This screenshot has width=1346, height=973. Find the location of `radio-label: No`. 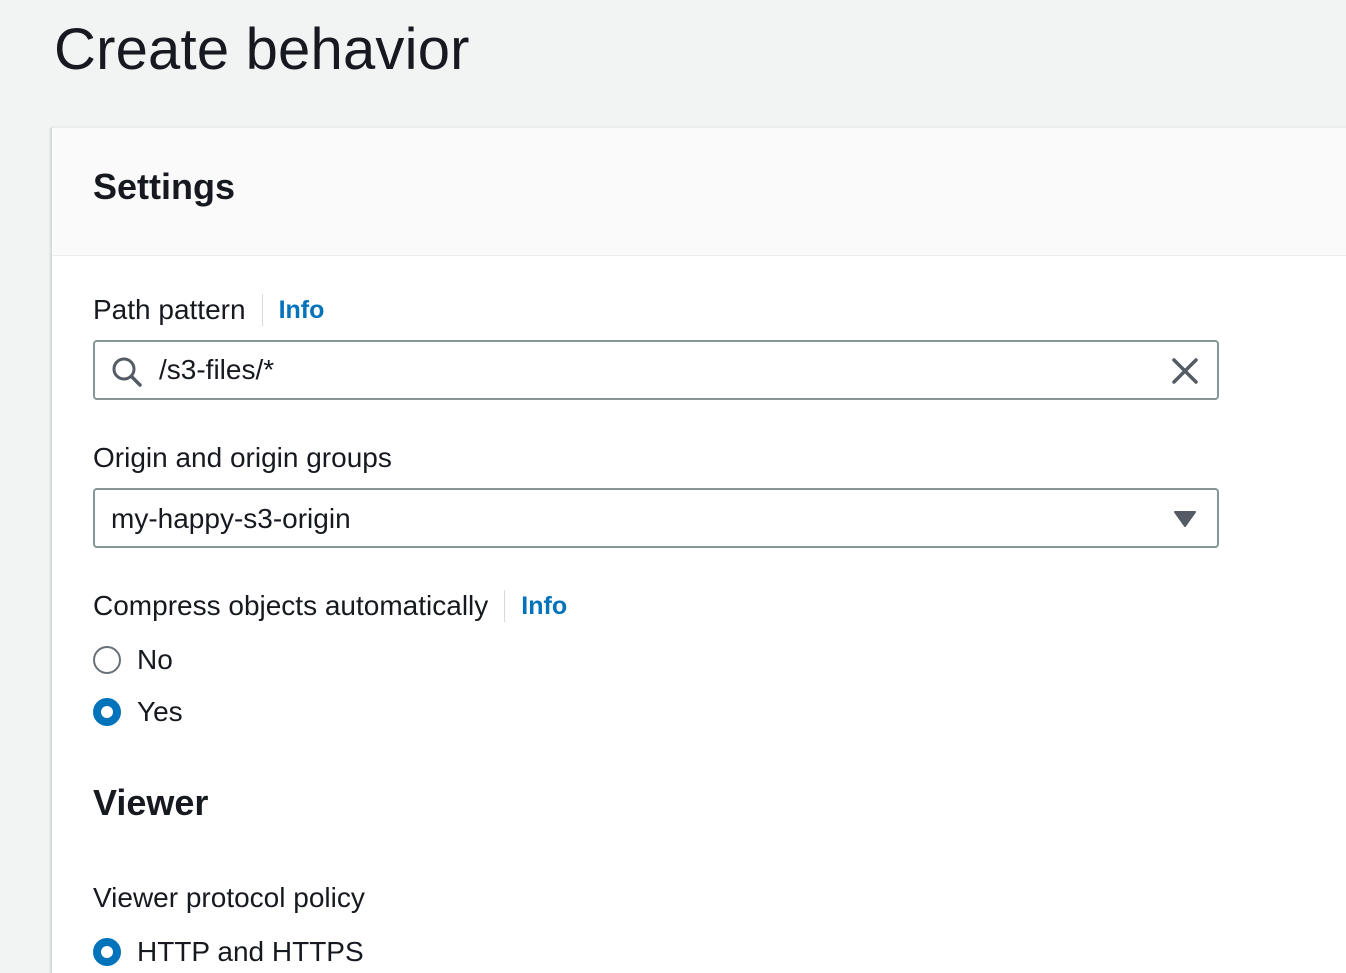

radio-label: No is located at coordinates (155, 659).